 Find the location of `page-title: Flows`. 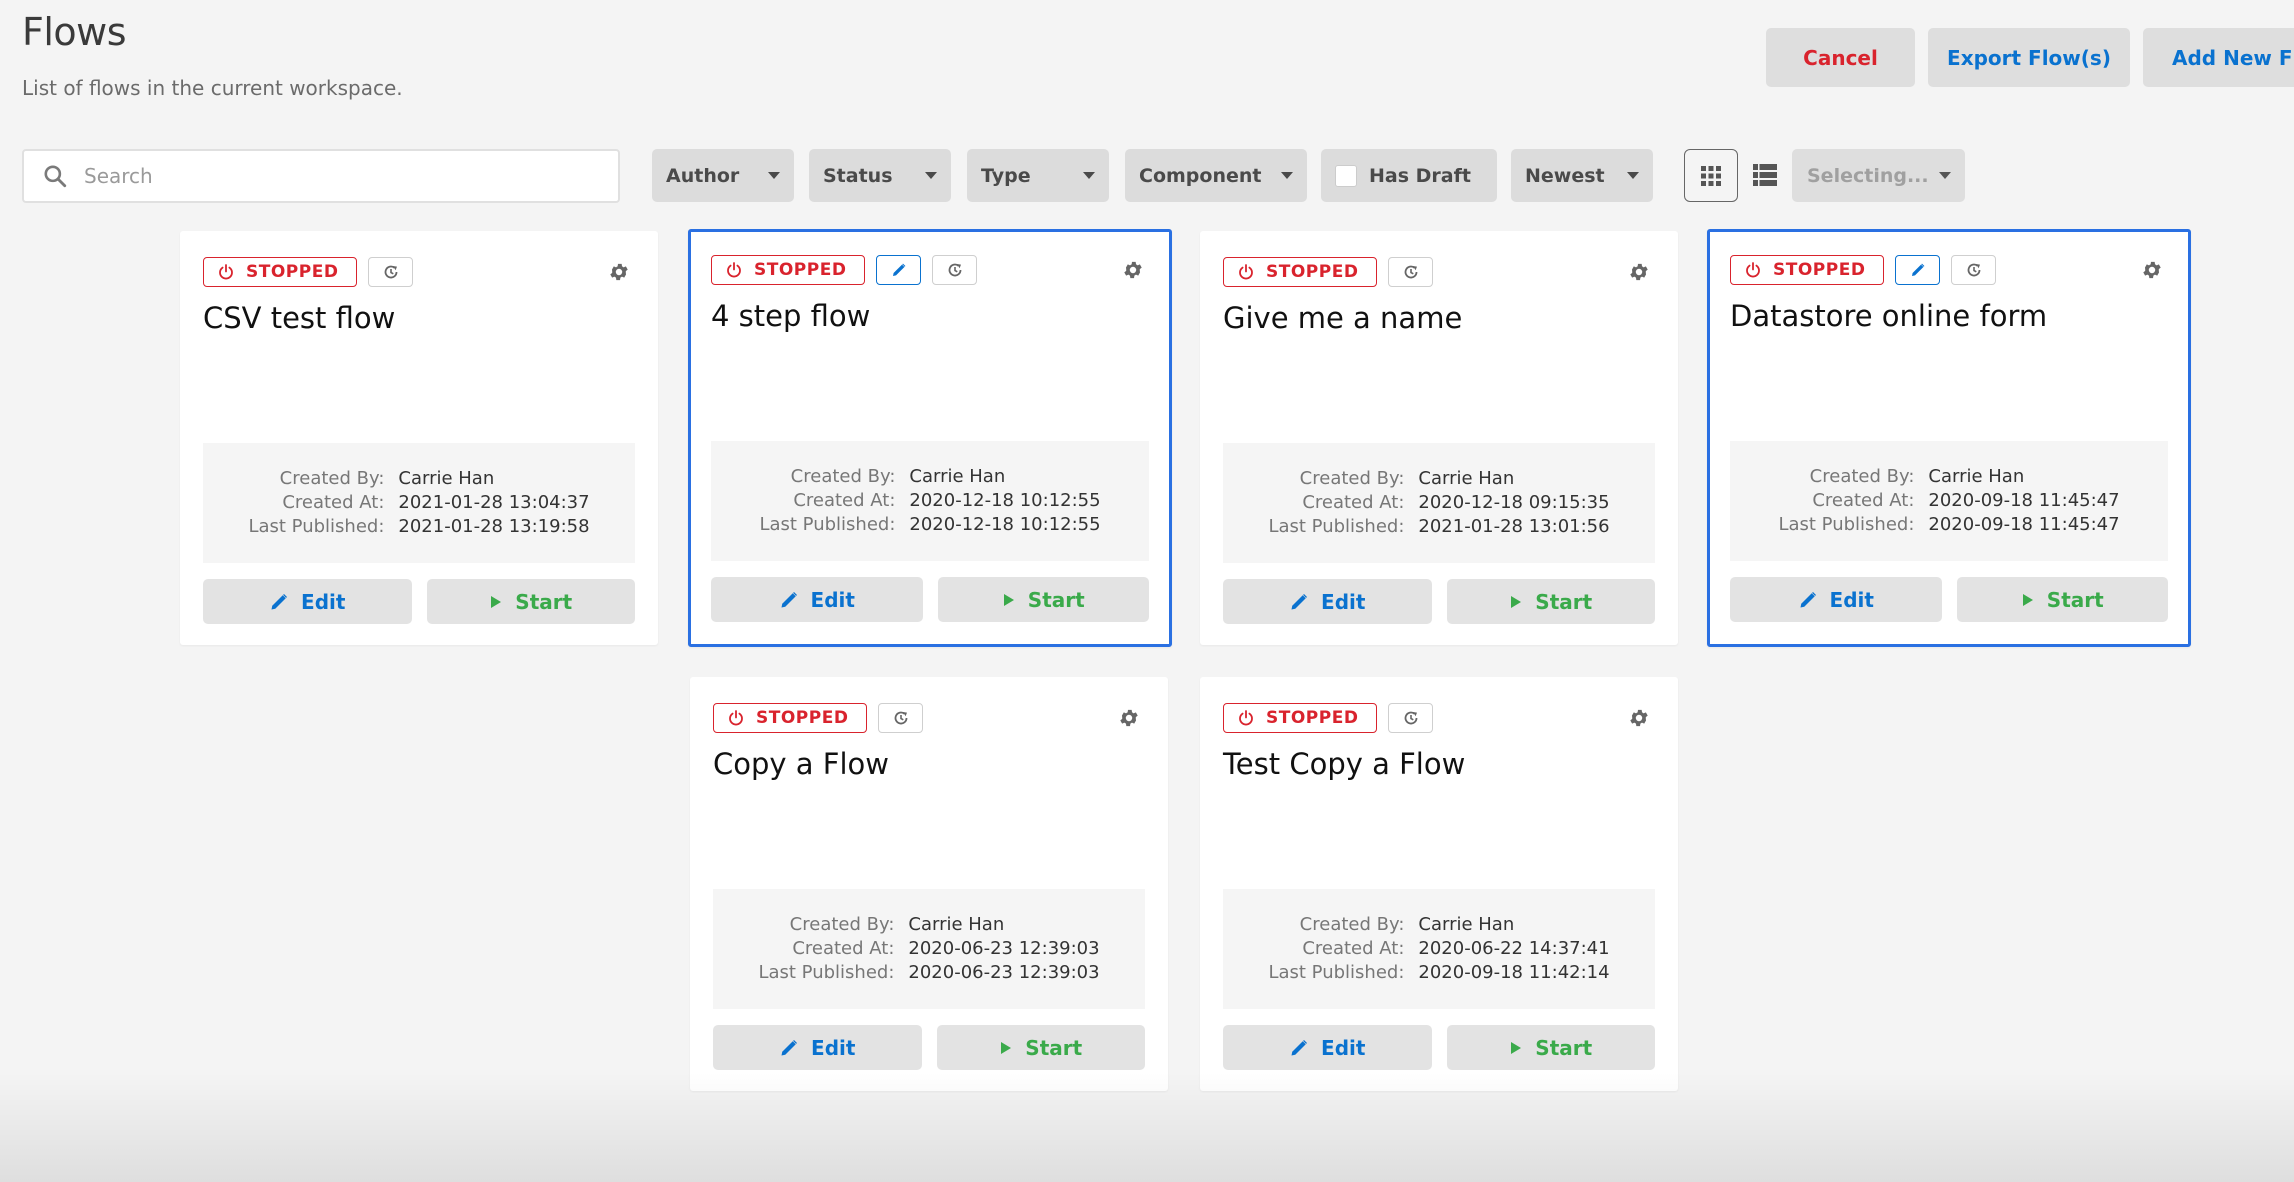

page-title: Flows is located at coordinates (74, 32).